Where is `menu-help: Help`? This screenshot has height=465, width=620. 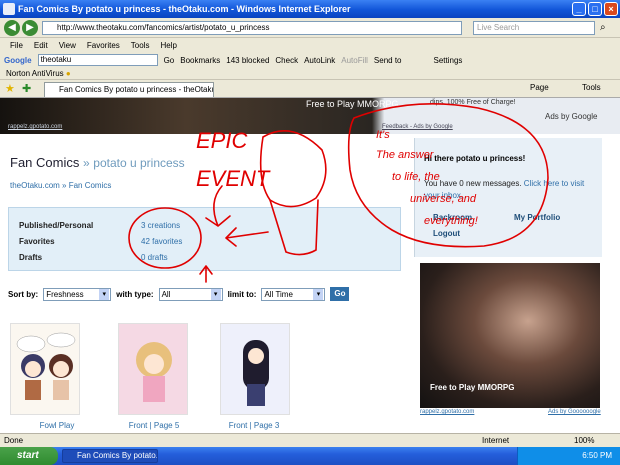 menu-help: Help is located at coordinates (168, 45).